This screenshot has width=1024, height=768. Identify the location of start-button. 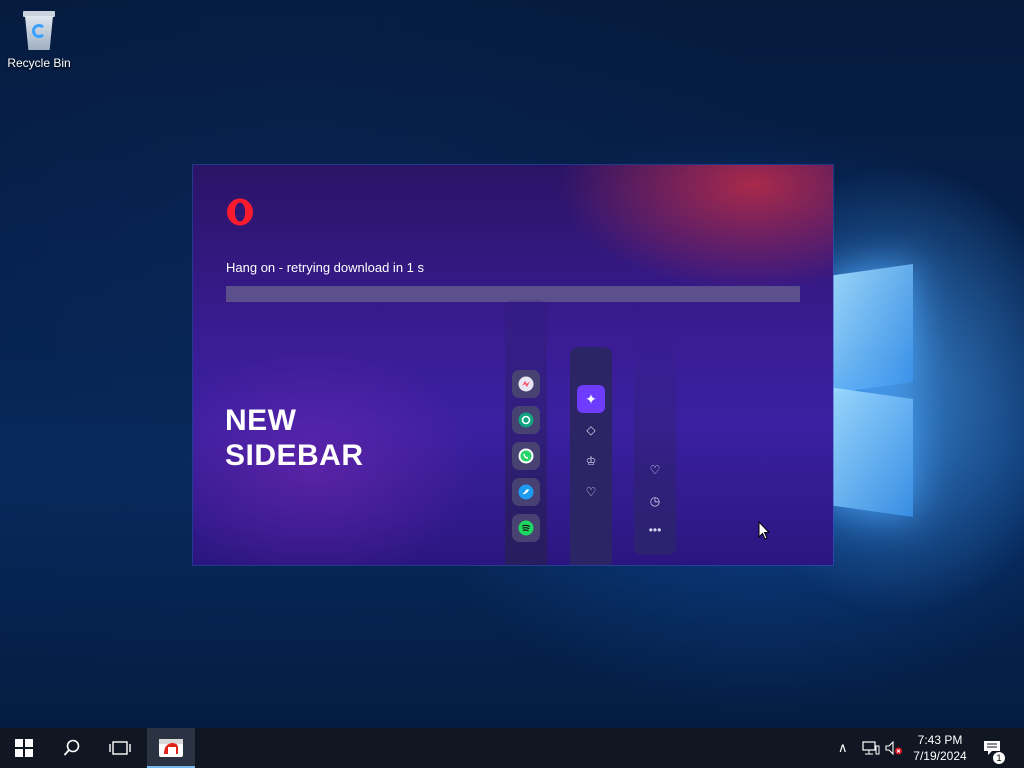
(24, 748).